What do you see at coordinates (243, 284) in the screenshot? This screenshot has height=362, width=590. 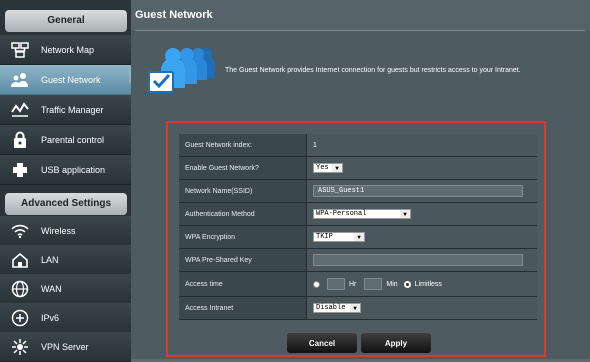 I see `access-time-label: Access time` at bounding box center [243, 284].